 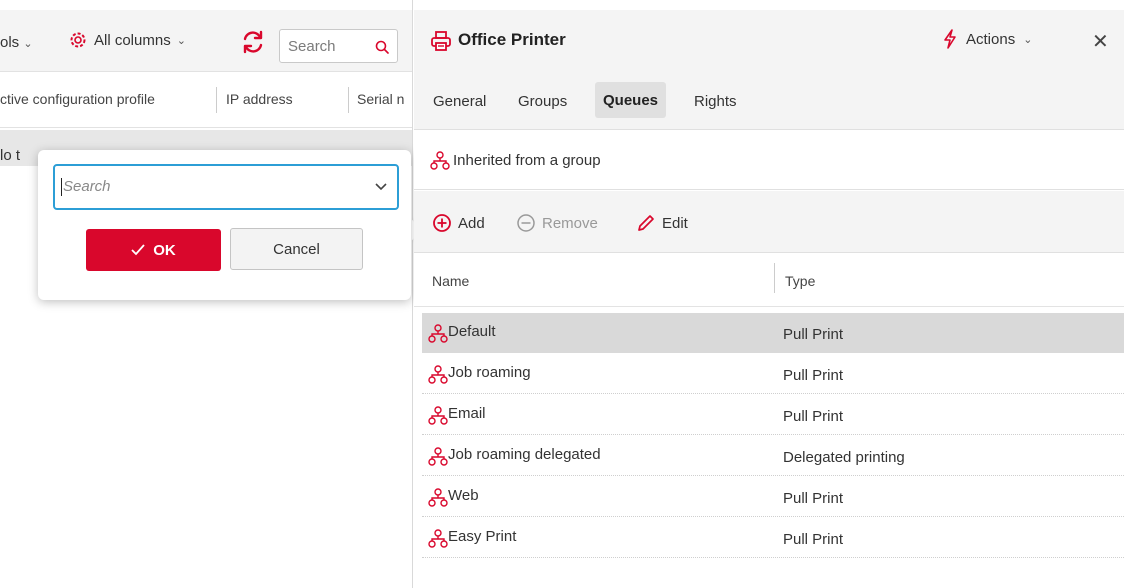 I want to click on table-row: Default Pull Print, so click(x=773, y=333).